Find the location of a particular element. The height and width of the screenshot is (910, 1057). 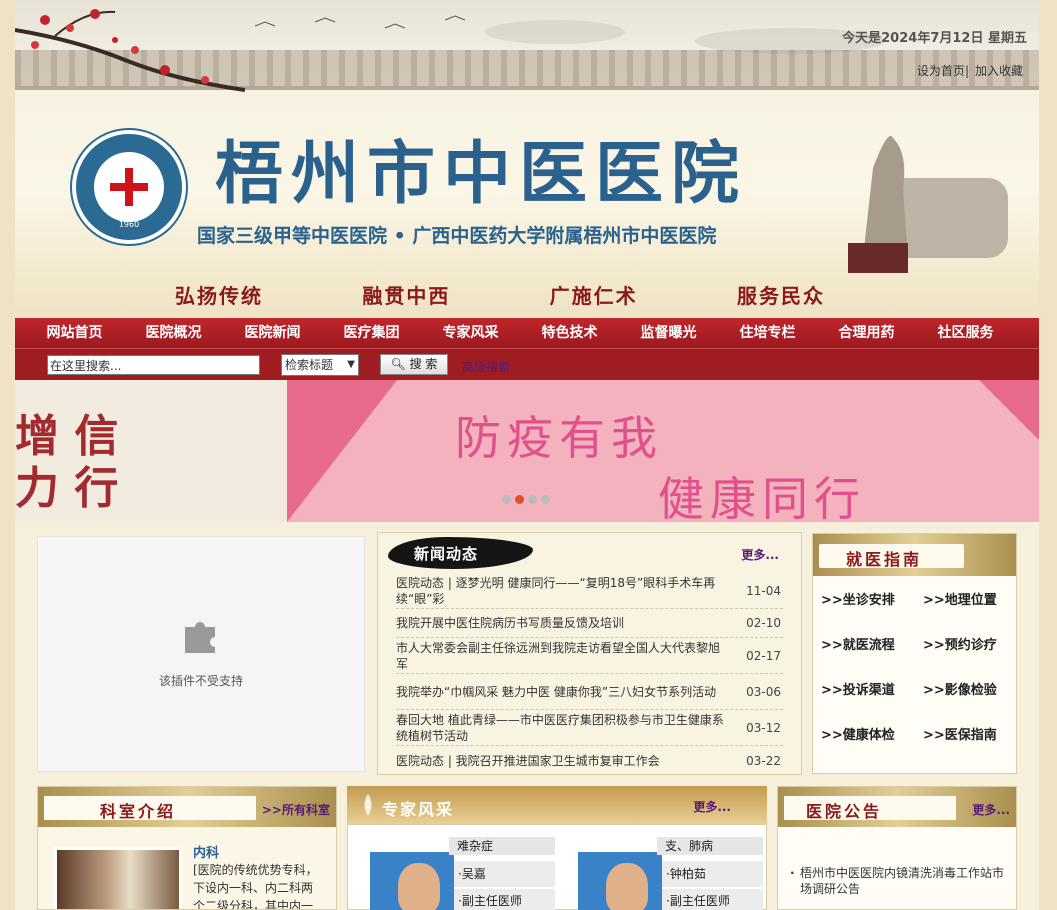

news-item-date: 11-04 is located at coordinates (763, 590).